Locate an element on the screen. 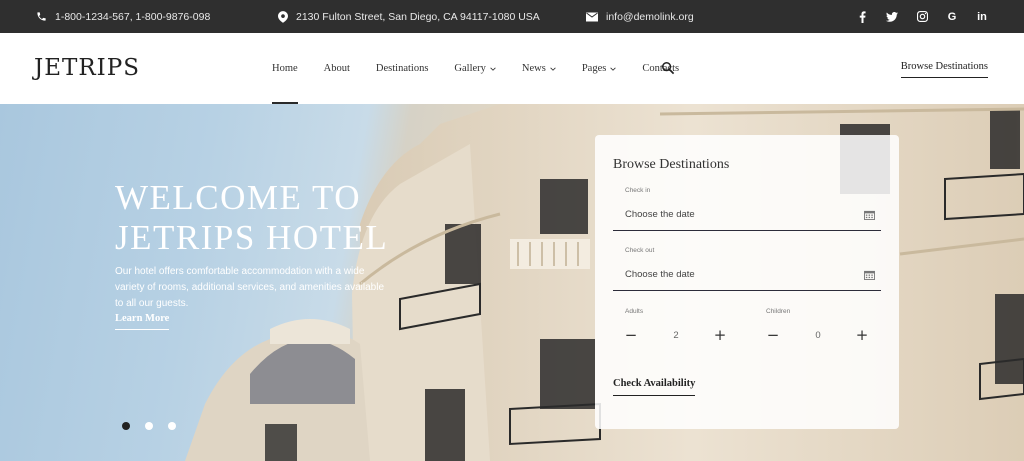 This screenshot has width=1024, height=461. nav-home-label: Home is located at coordinates (285, 68).